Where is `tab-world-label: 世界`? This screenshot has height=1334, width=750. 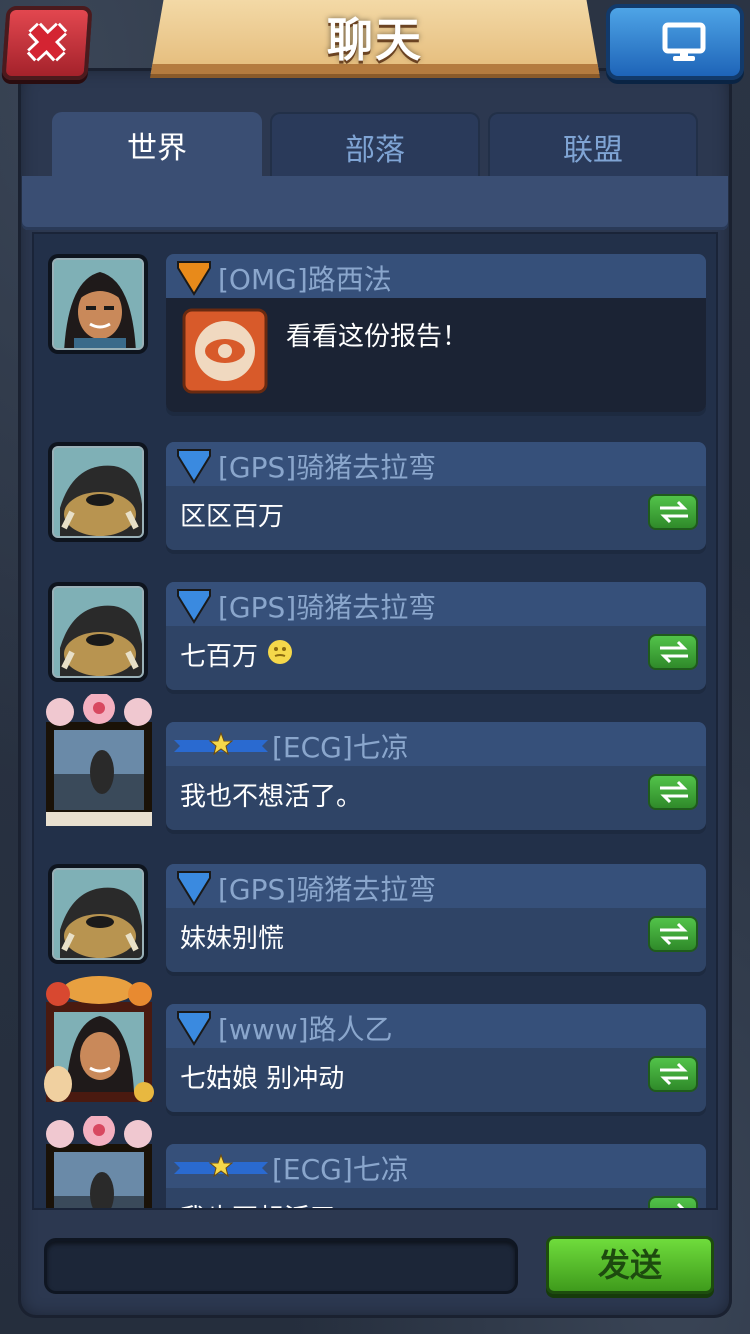 tab-world-label: 世界 is located at coordinates (157, 148).